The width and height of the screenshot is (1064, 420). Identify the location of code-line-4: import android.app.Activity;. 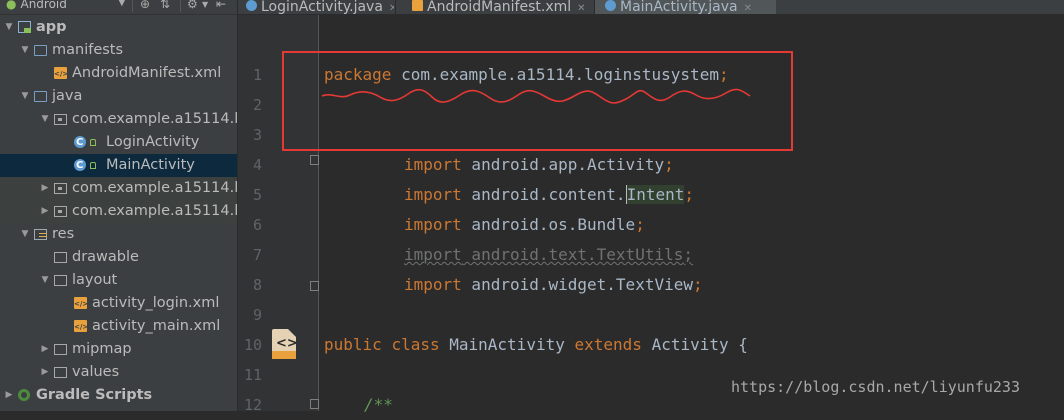
(539, 165).